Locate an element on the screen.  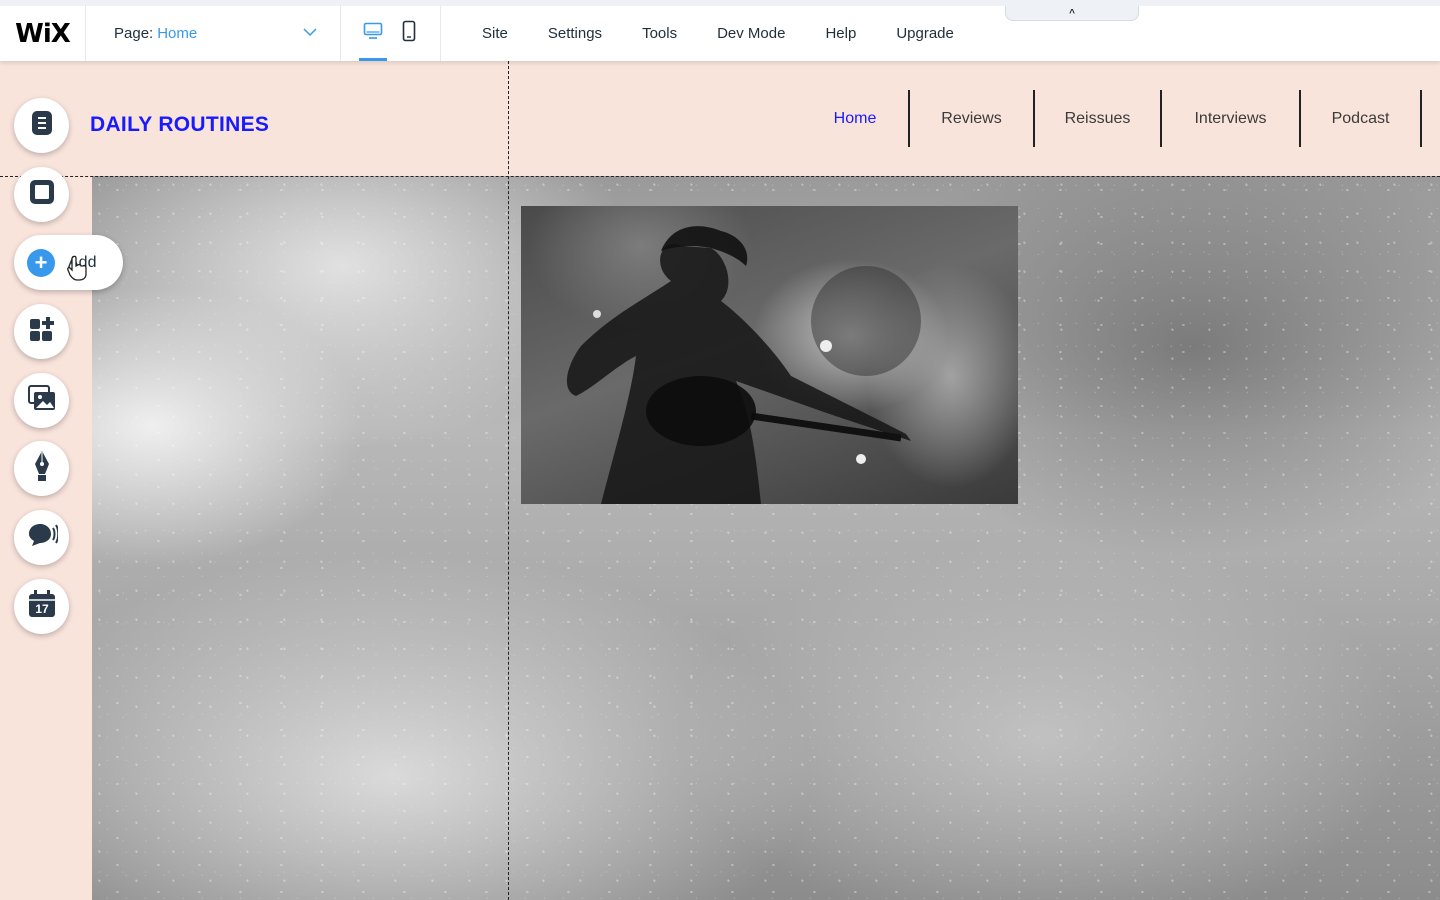
nav-reissues: Reissues is located at coordinates (1098, 118).